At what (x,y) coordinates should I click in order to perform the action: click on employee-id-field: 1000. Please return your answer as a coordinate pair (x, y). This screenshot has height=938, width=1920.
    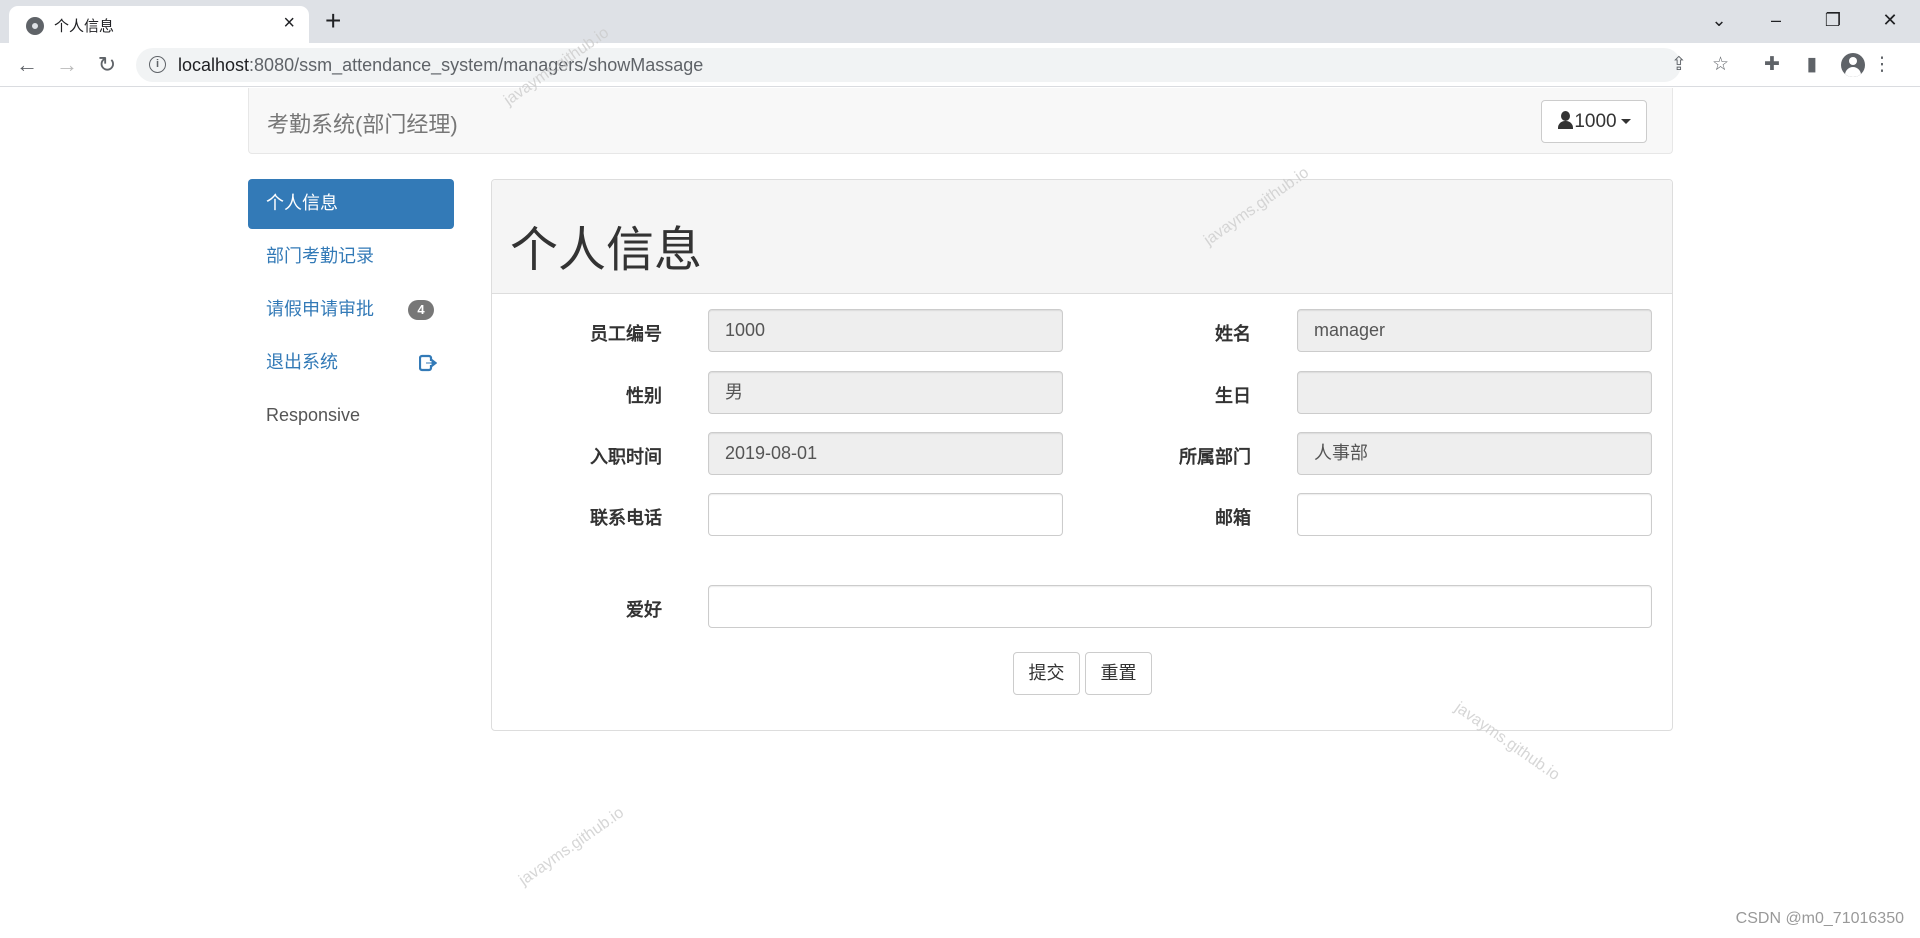
    Looking at the image, I should click on (885, 330).